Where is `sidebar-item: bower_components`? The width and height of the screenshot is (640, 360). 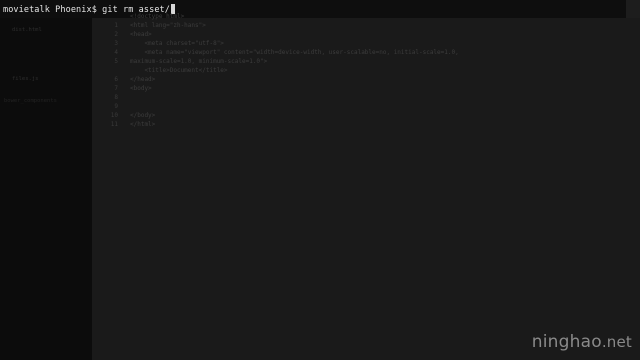 sidebar-item: bower_components is located at coordinates (30, 101).